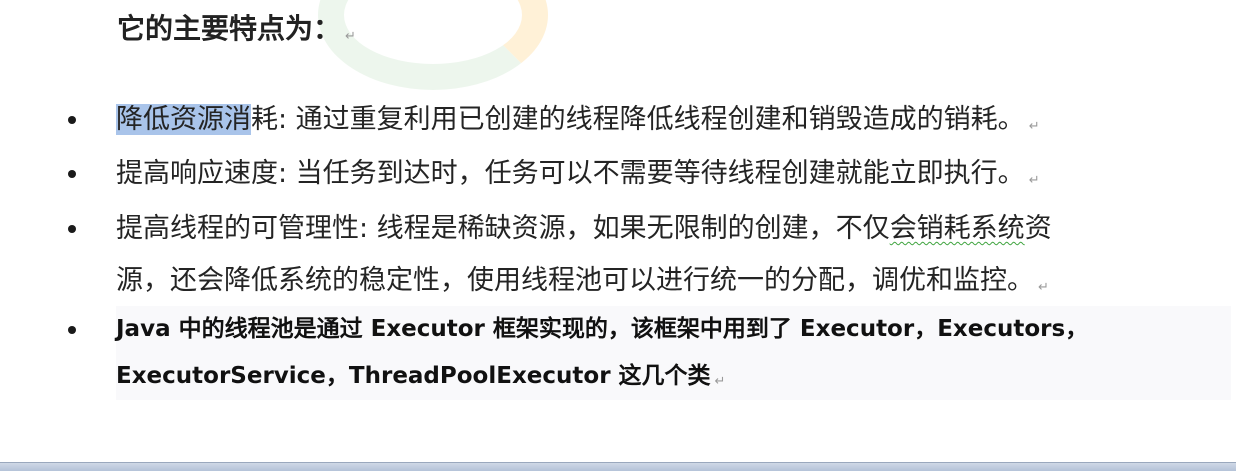  I want to click on list-item-continuation: 源，还会降低系统的稳定性，使用线程池可以进行统一的分配，调优和监控。 ↵, so click(582, 284).